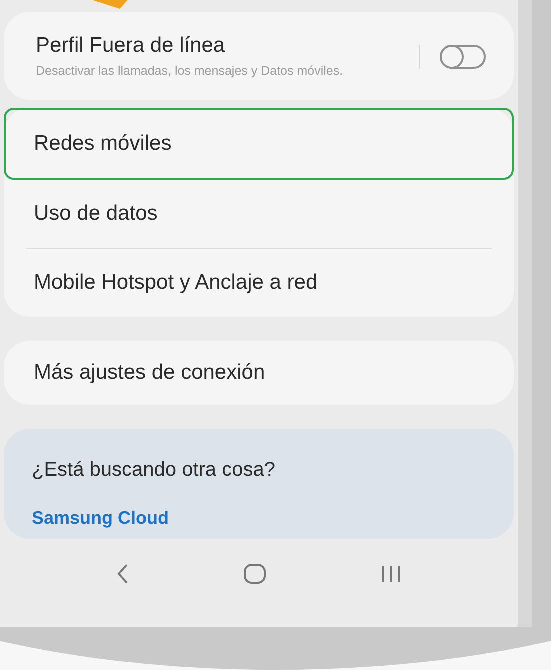 This screenshot has height=670, width=551. What do you see at coordinates (259, 282) in the screenshot?
I see `settings-item: Mobile Hotspot y Anclaje a red` at bounding box center [259, 282].